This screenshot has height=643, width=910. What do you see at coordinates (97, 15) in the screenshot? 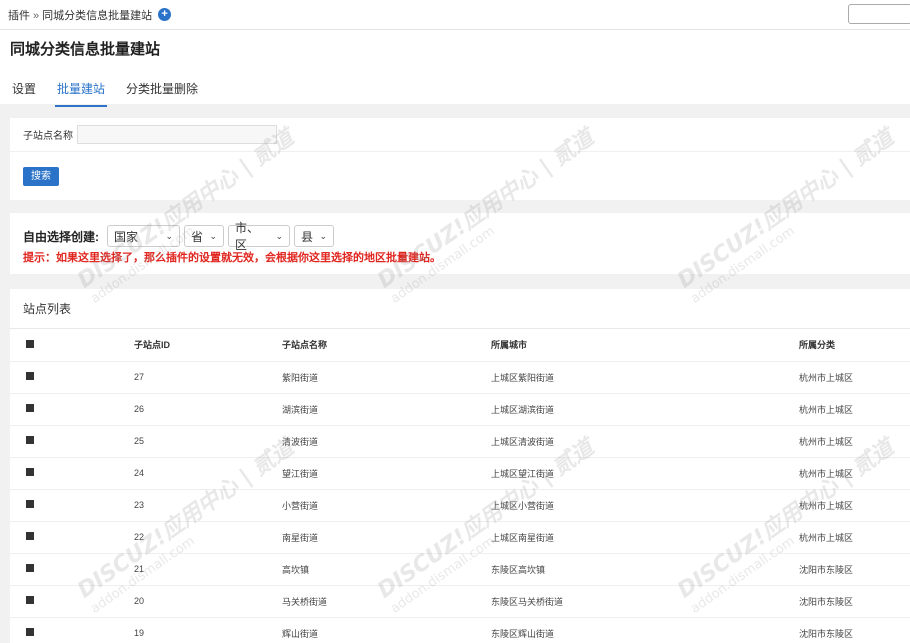
I see `breadcrumb-current: 同城分类信息批量建站` at bounding box center [97, 15].